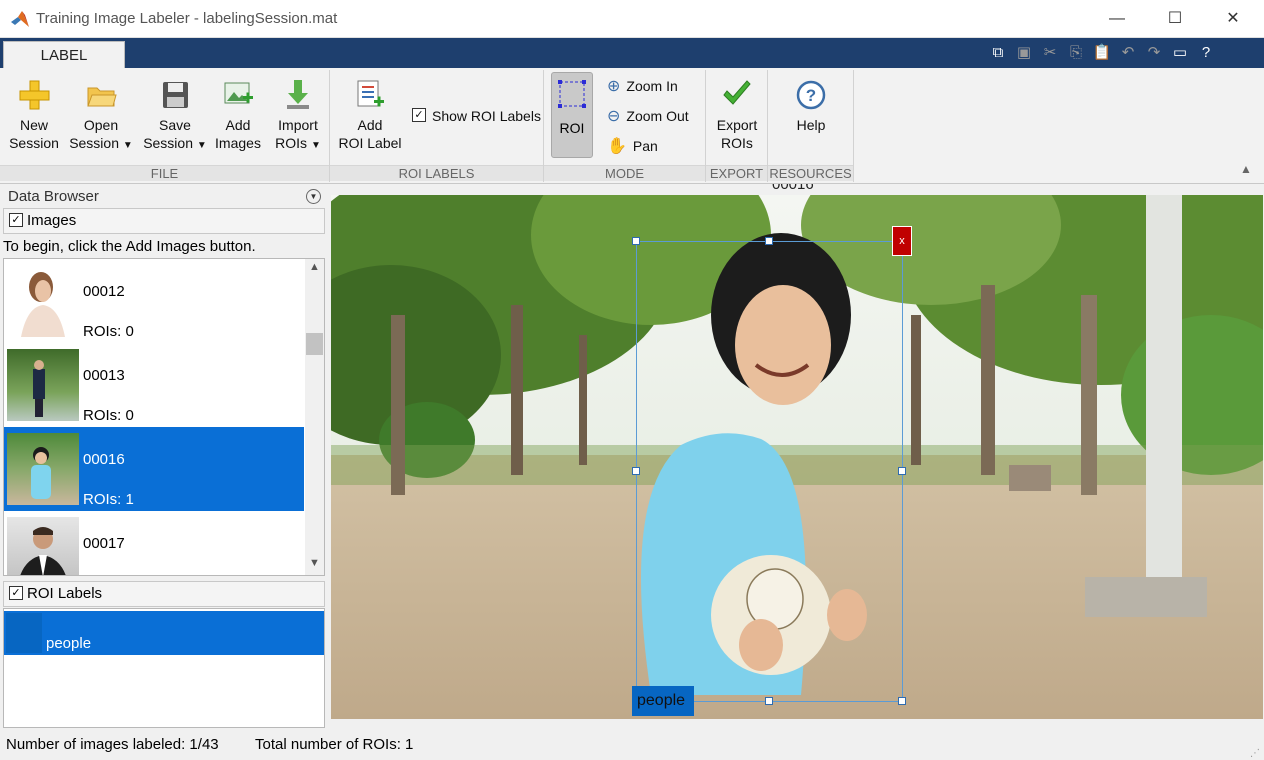 This screenshot has height=760, width=1264. I want to click on show-roi-labels-checkbox: ✓ Show ROI Labels, so click(476, 116).